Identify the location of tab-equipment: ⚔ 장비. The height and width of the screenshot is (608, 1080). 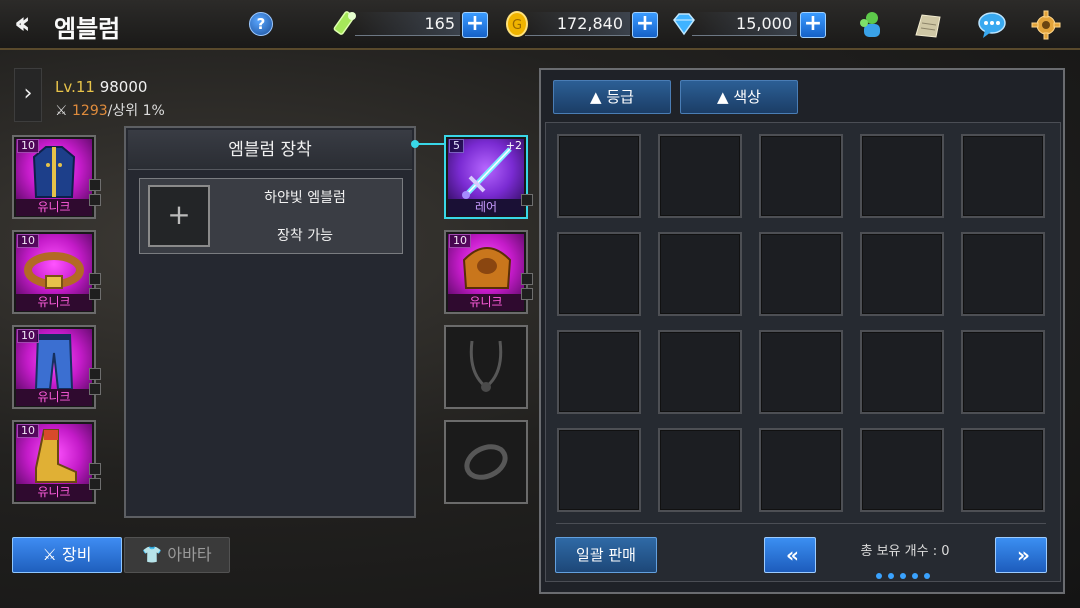
(67, 555).